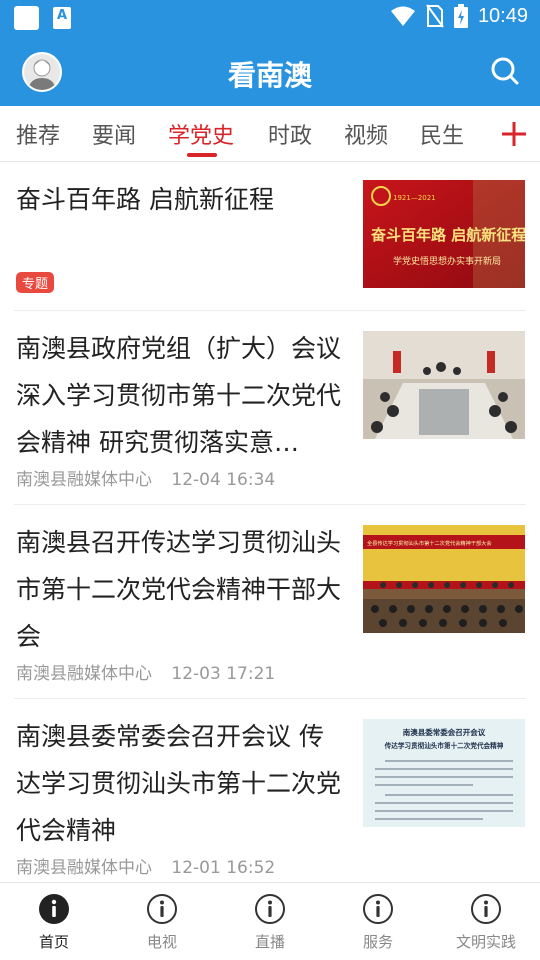  Describe the element at coordinates (269, 942) in the screenshot. I see `nav-label: 直播` at that location.